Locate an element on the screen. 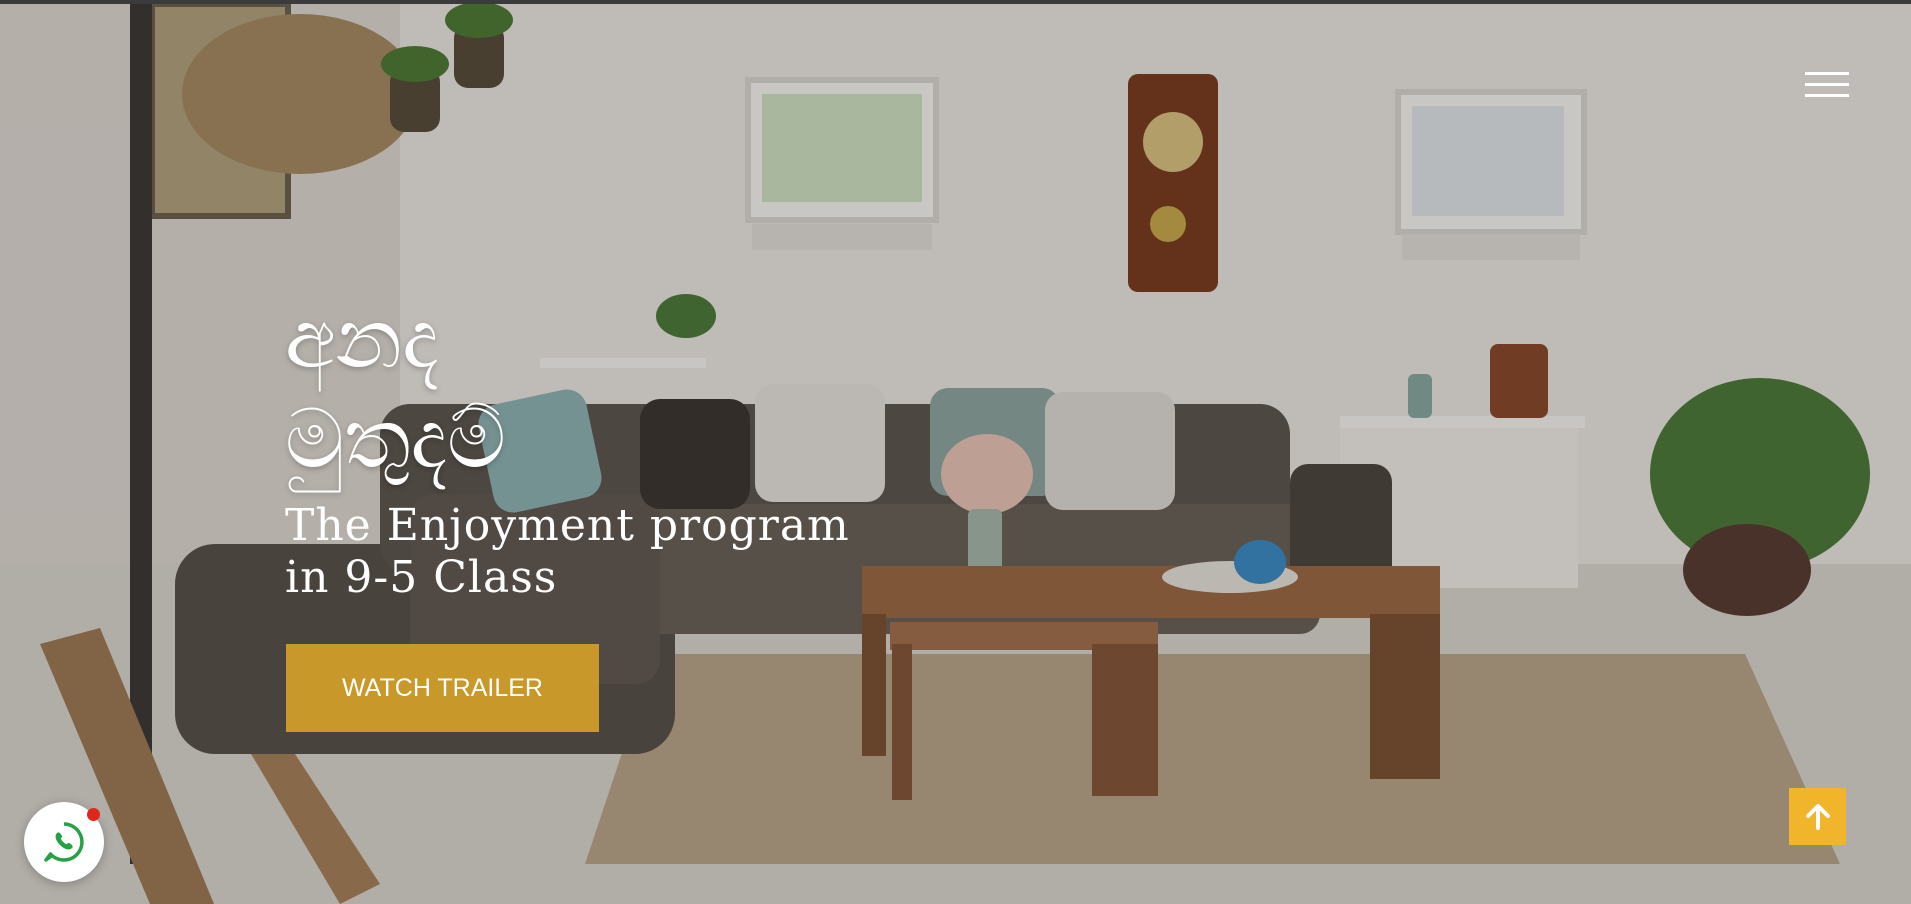  hero-title: අනද මුතුදම් is located at coordinates (395, 389).